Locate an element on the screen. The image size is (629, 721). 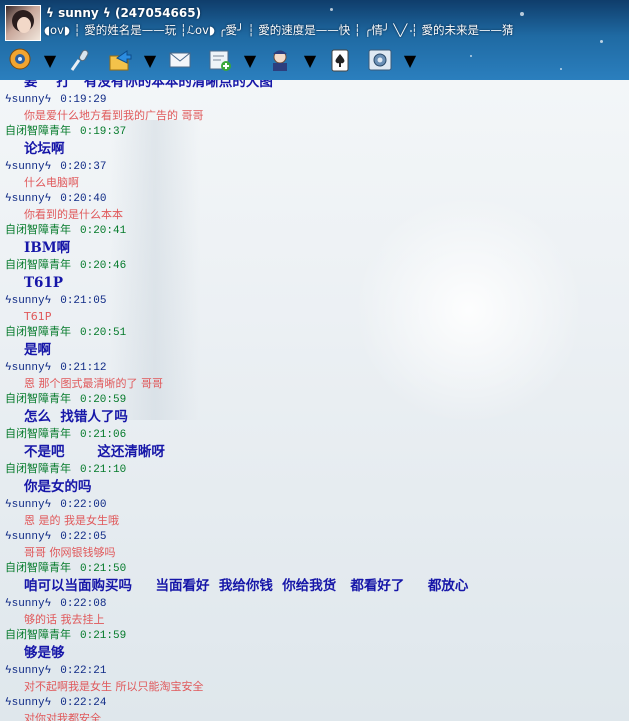
message-item: 自闭智障青年 0:21:10 你是女的吗 is located at coordinates (314, 479).